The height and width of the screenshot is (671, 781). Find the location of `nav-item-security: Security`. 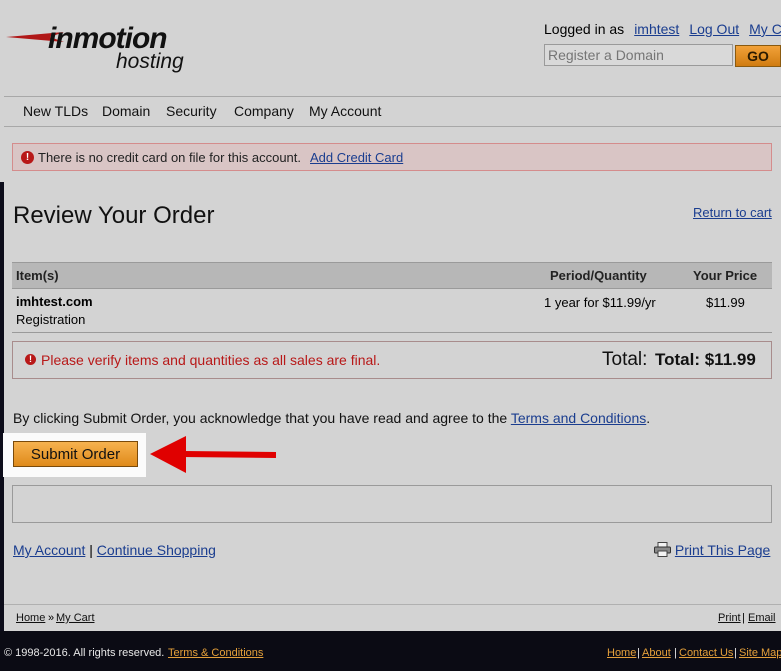

nav-item-security: Security is located at coordinates (191, 111).